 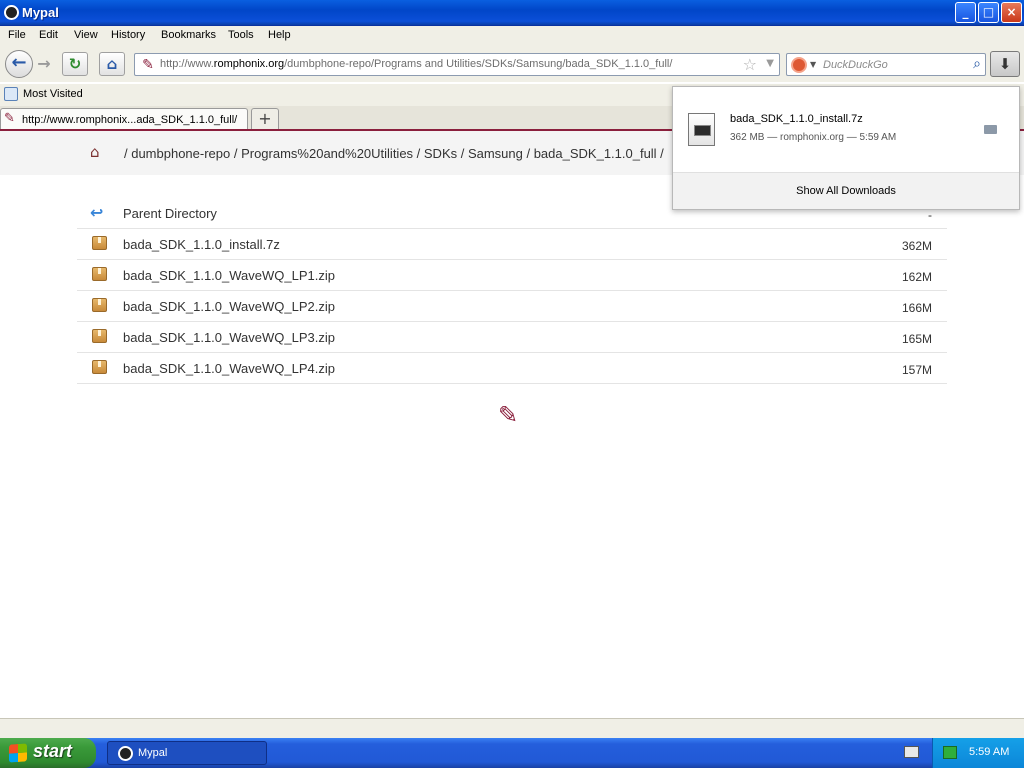 What do you see at coordinates (512, 728) in the screenshot?
I see `status-bar` at bounding box center [512, 728].